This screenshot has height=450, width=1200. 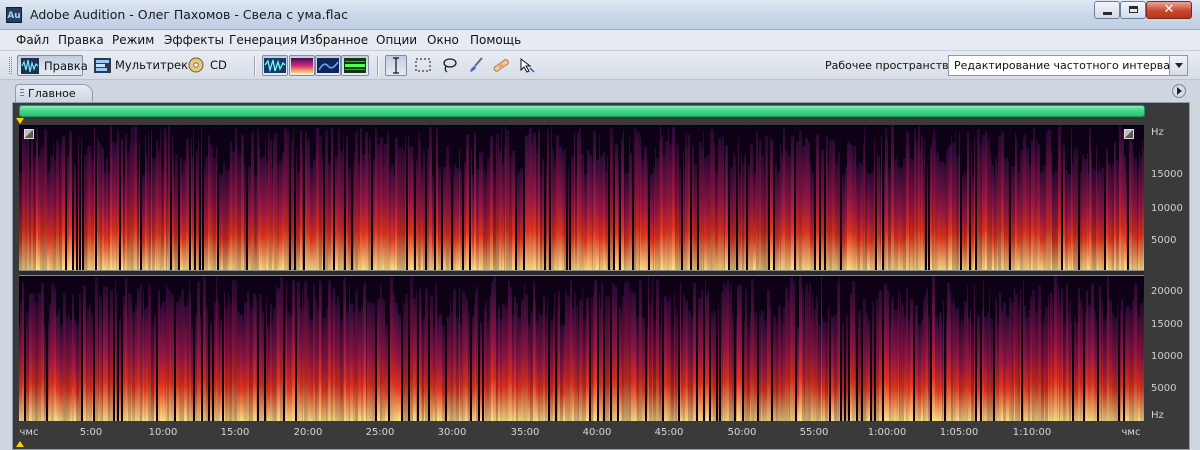 What do you see at coordinates (423, 65) in the screenshot?
I see `marquee-tool-button` at bounding box center [423, 65].